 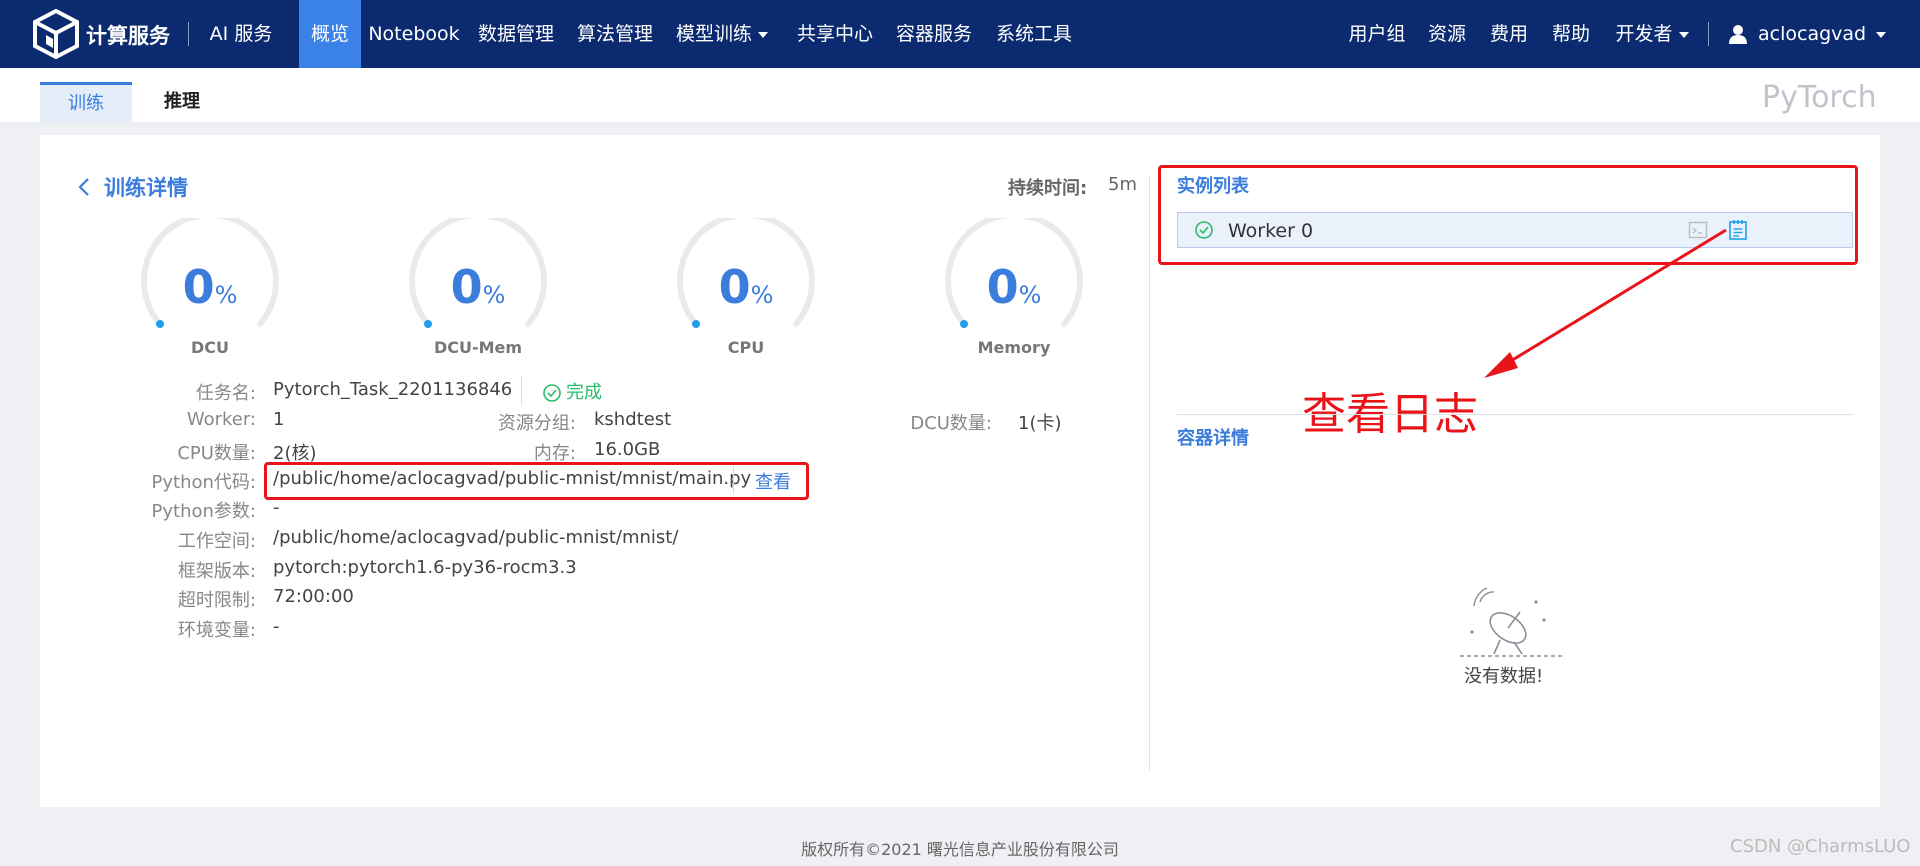 What do you see at coordinates (1738, 34) in the screenshot?
I see `user-icon` at bounding box center [1738, 34].